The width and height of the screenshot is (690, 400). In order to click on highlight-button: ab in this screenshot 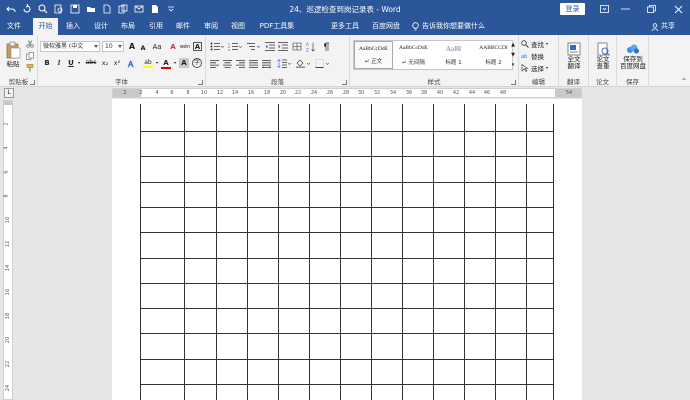, I will do `click(148, 63)`.